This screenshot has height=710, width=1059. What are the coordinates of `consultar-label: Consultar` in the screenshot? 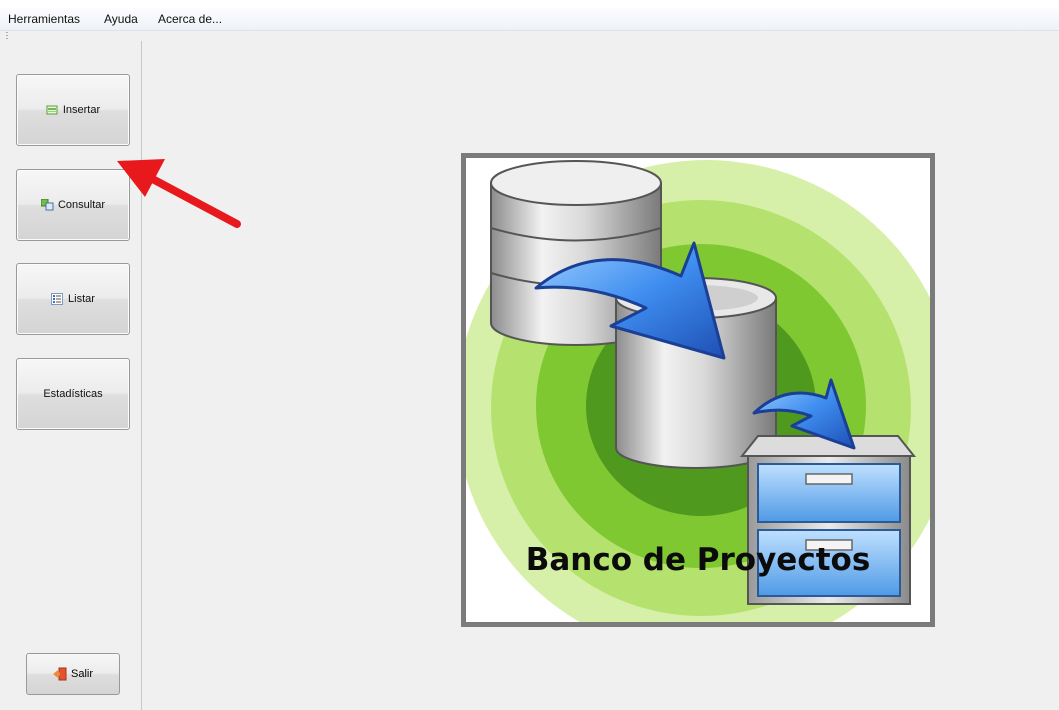 It's located at (81, 205).